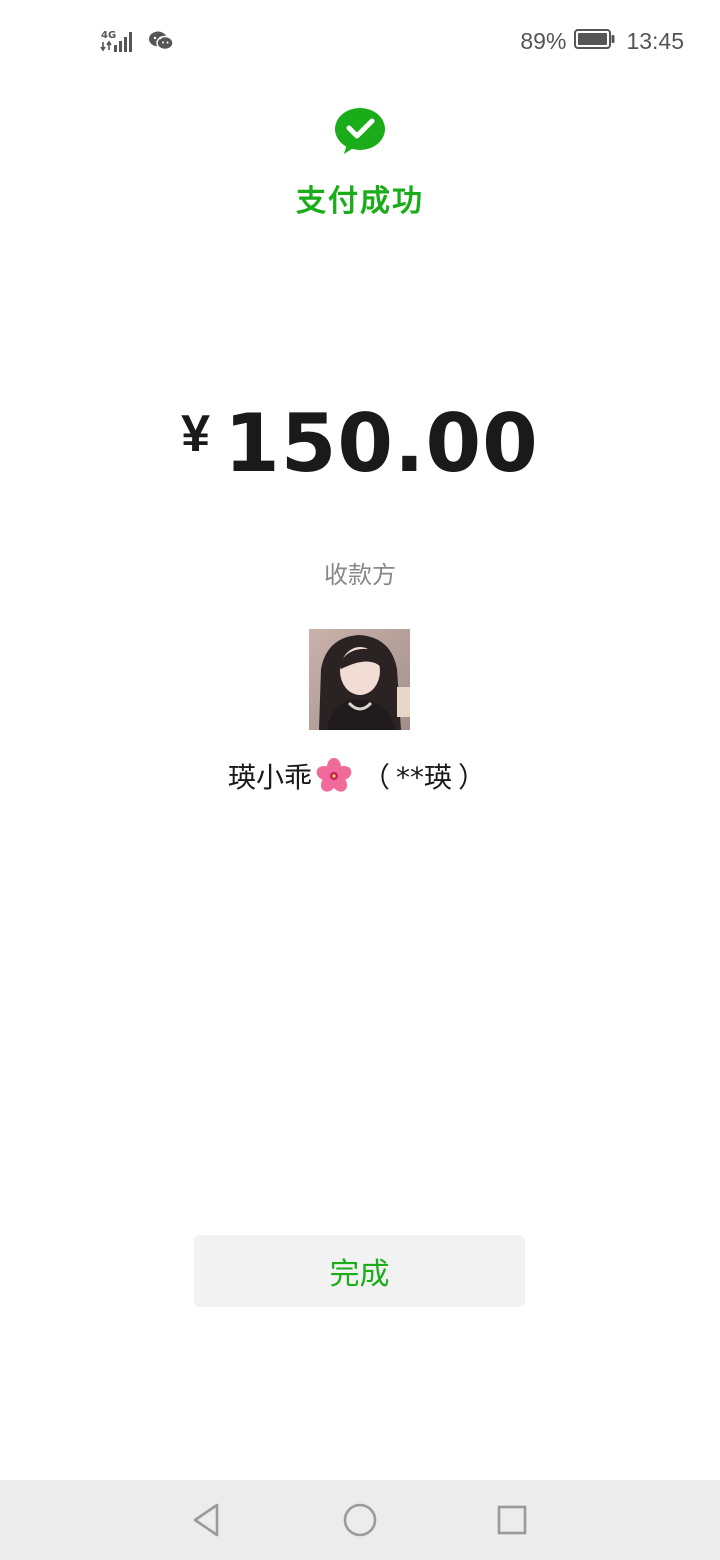 This screenshot has width=720, height=1560. I want to click on status-bar: 4G 89% 13:45, so click(360, 42).